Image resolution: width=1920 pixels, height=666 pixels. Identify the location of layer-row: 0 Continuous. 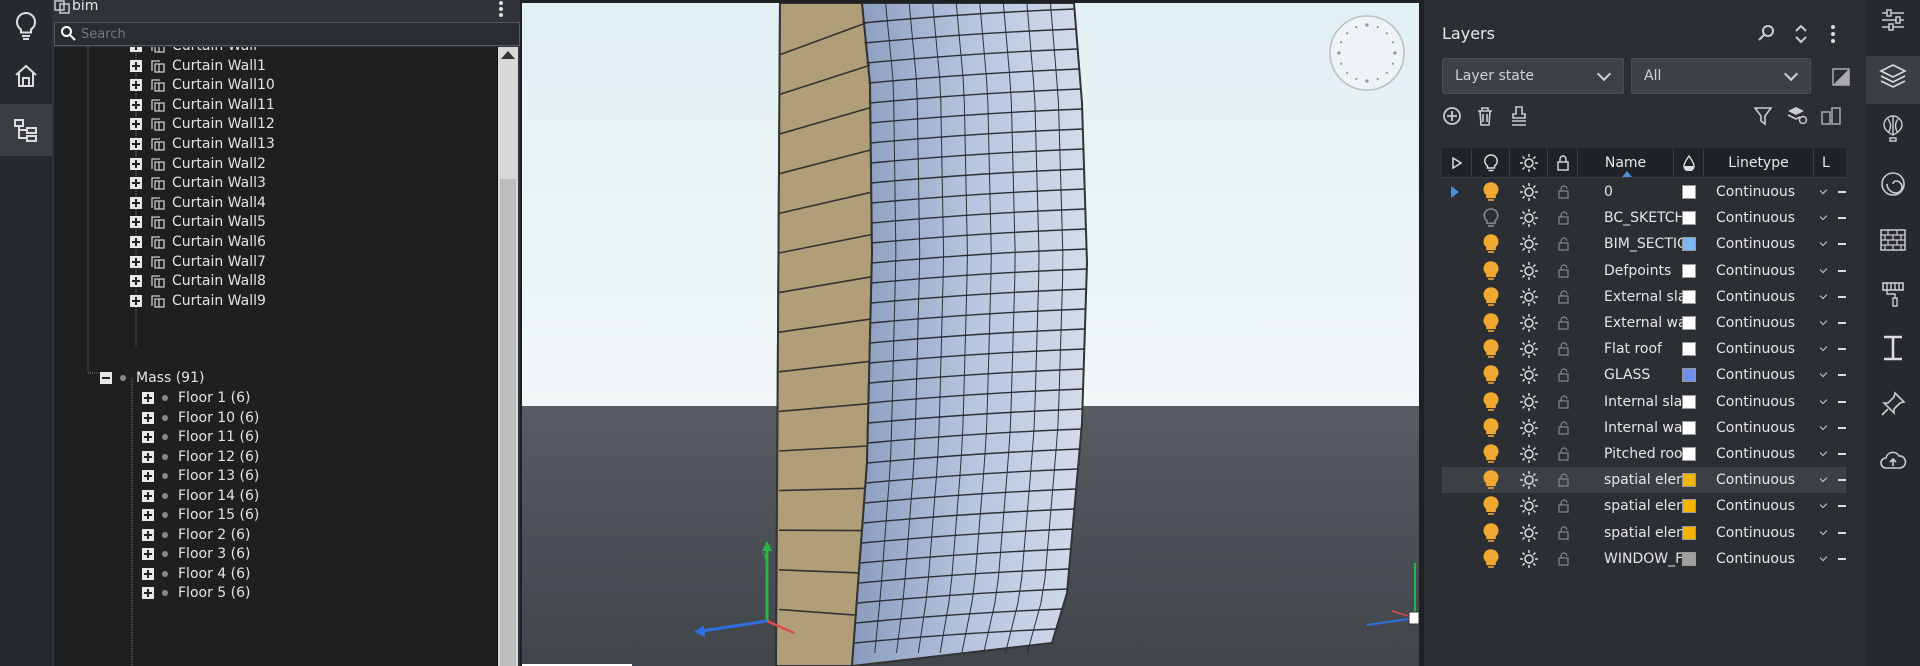
(1644, 192).